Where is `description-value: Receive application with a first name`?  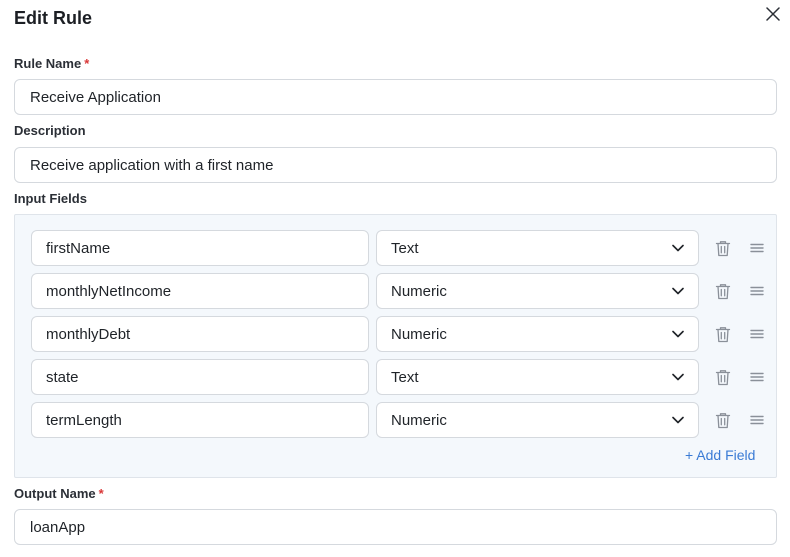
description-value: Receive application with a first name is located at coordinates (152, 165).